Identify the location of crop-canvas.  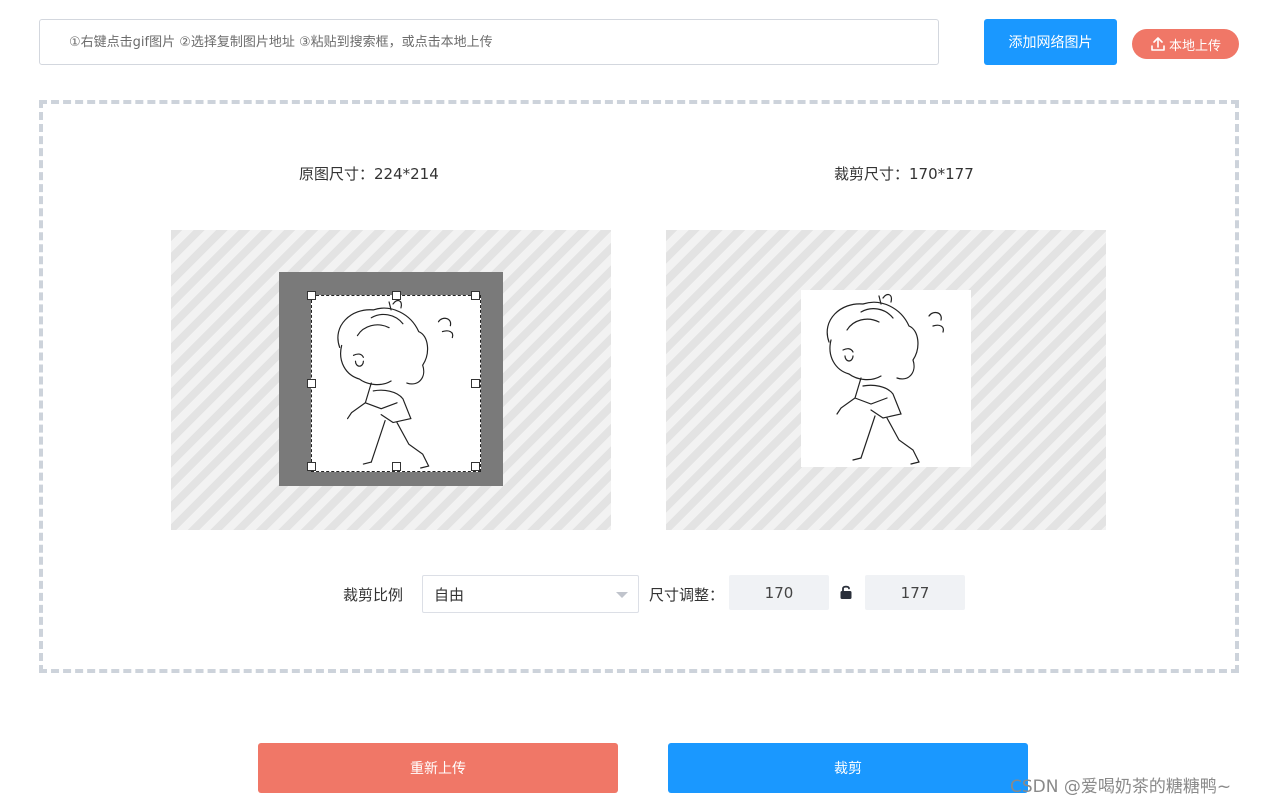
(391, 380).